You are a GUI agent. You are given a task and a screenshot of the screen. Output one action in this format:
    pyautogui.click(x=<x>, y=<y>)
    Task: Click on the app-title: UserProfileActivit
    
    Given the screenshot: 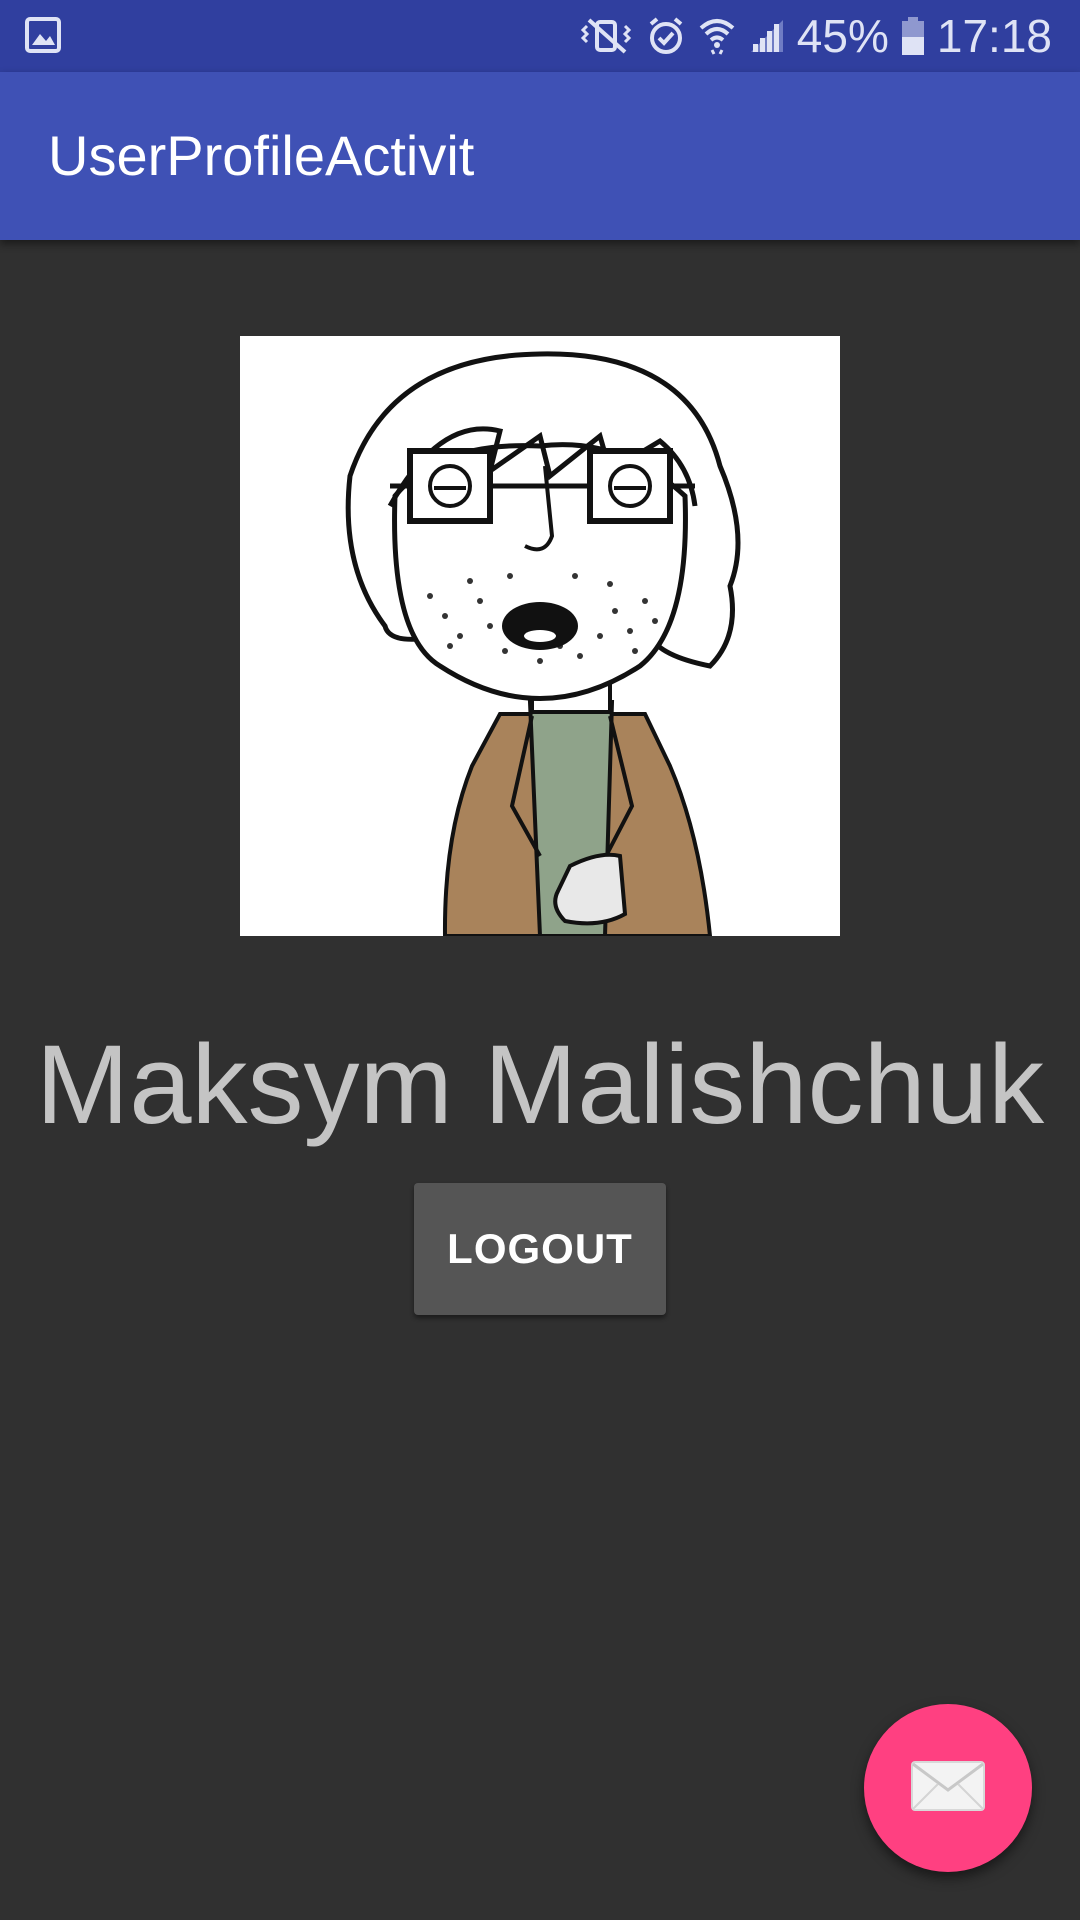 What is the action you would take?
    pyautogui.click(x=261, y=155)
    